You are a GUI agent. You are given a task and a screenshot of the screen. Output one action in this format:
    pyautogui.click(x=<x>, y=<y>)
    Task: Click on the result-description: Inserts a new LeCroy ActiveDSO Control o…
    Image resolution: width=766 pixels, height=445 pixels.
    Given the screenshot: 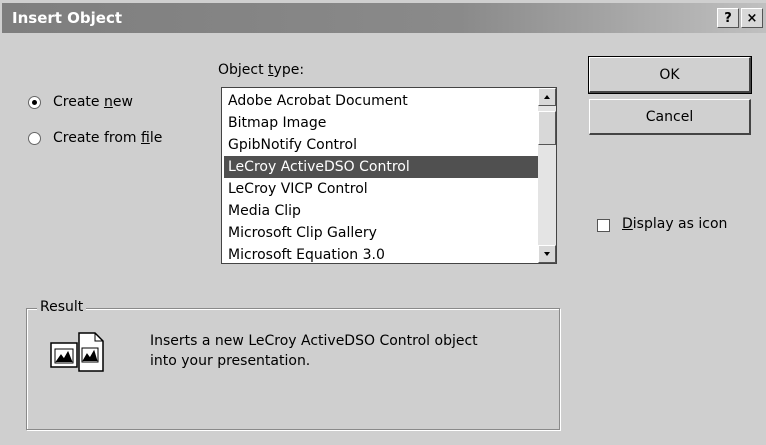 What is the action you would take?
    pyautogui.click(x=314, y=351)
    